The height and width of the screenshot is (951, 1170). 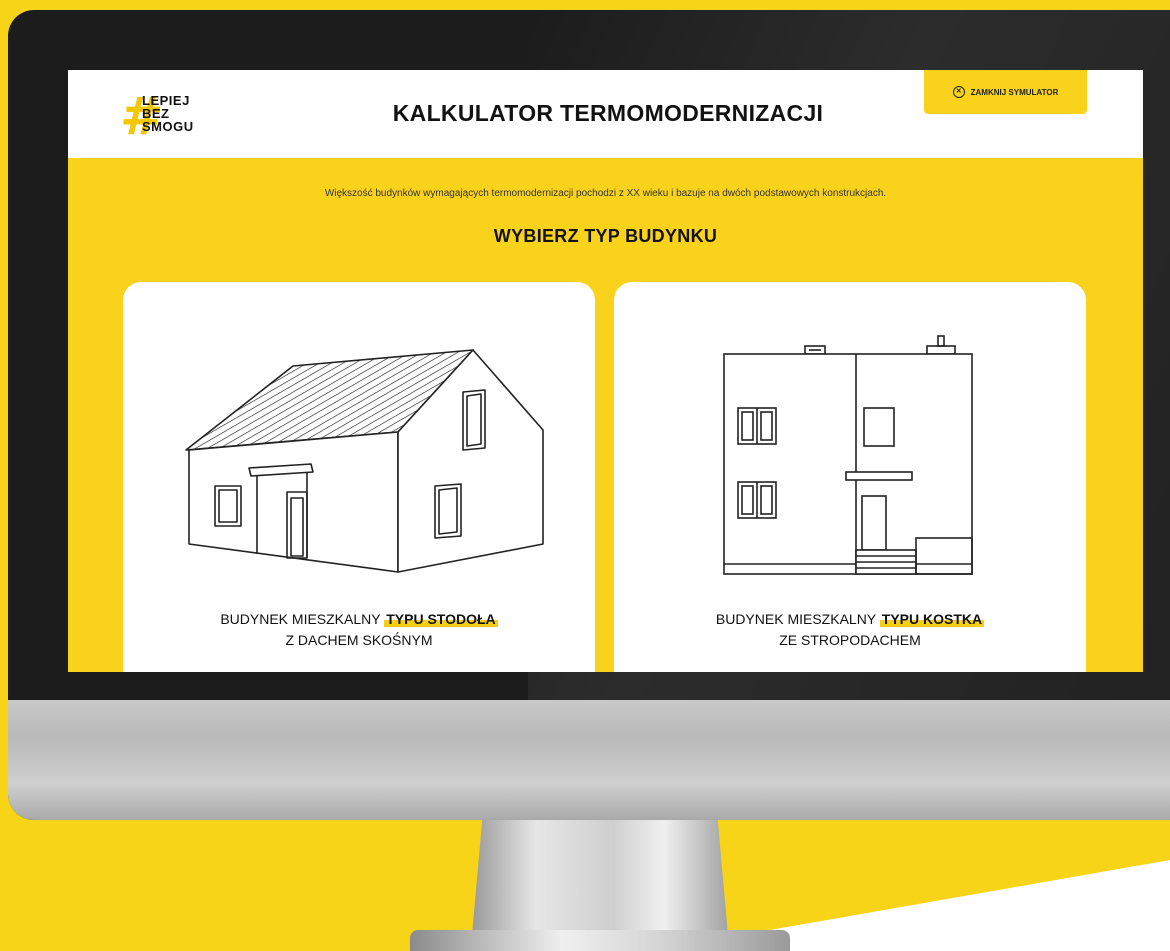 I want to click on section-heading: WYBIERZ TYP BUDYNKU, so click(x=605, y=236).